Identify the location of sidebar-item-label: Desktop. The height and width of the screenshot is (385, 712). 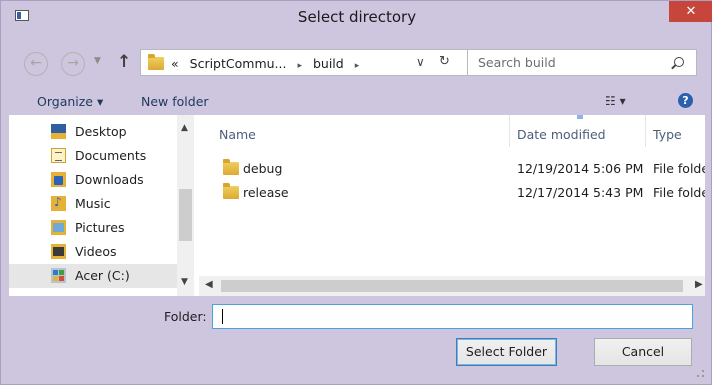
(101, 131).